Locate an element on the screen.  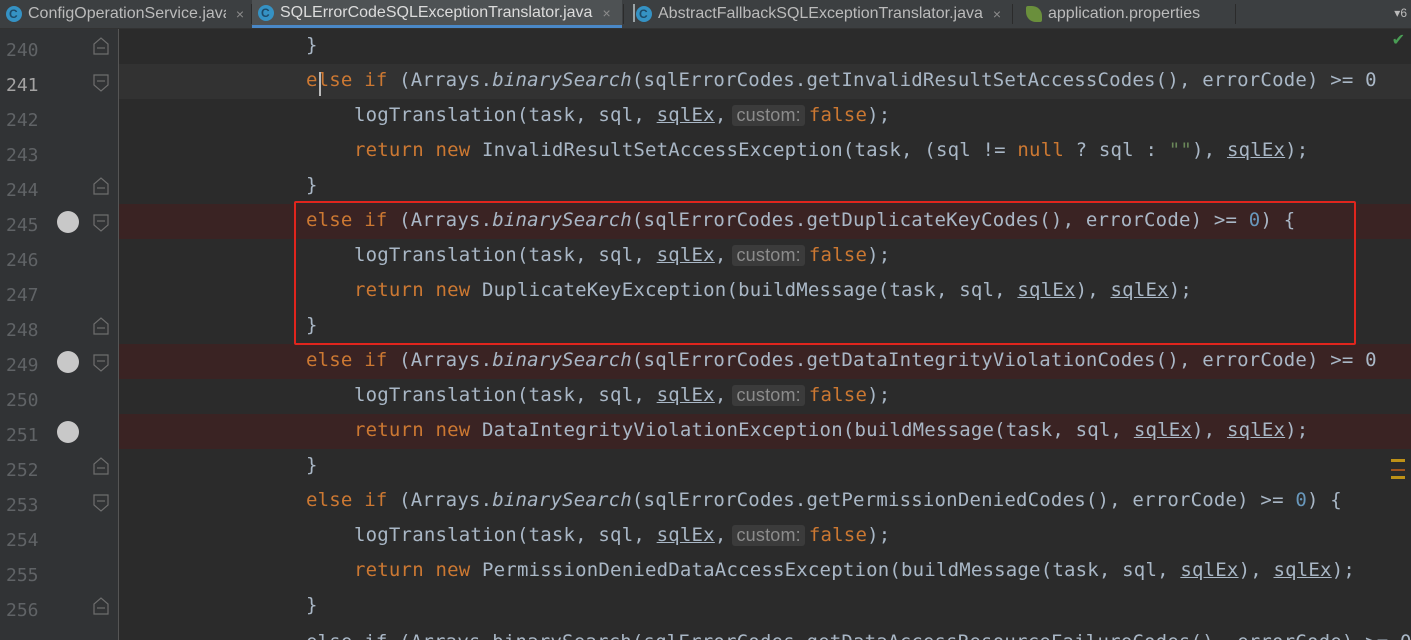
line-number: 245 is located at coordinates (22, 225).